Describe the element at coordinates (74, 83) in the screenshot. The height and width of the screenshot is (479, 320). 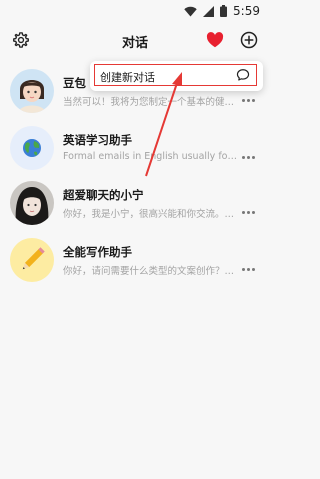
I see `conversation-name: 豆包` at that location.